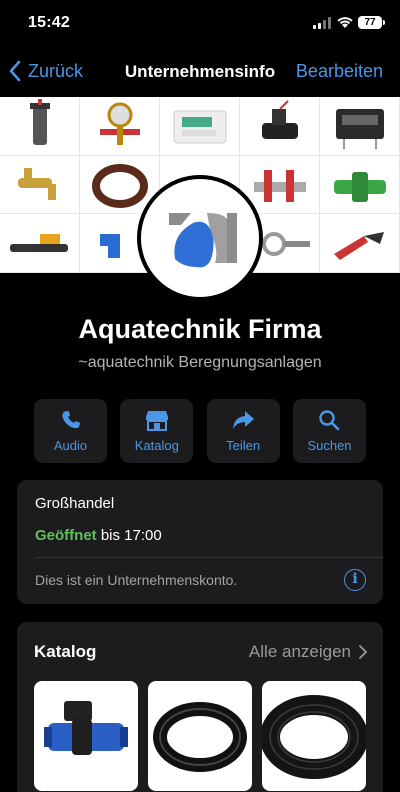 This screenshot has width=400, height=792. I want to click on info-icon: i, so click(355, 580).